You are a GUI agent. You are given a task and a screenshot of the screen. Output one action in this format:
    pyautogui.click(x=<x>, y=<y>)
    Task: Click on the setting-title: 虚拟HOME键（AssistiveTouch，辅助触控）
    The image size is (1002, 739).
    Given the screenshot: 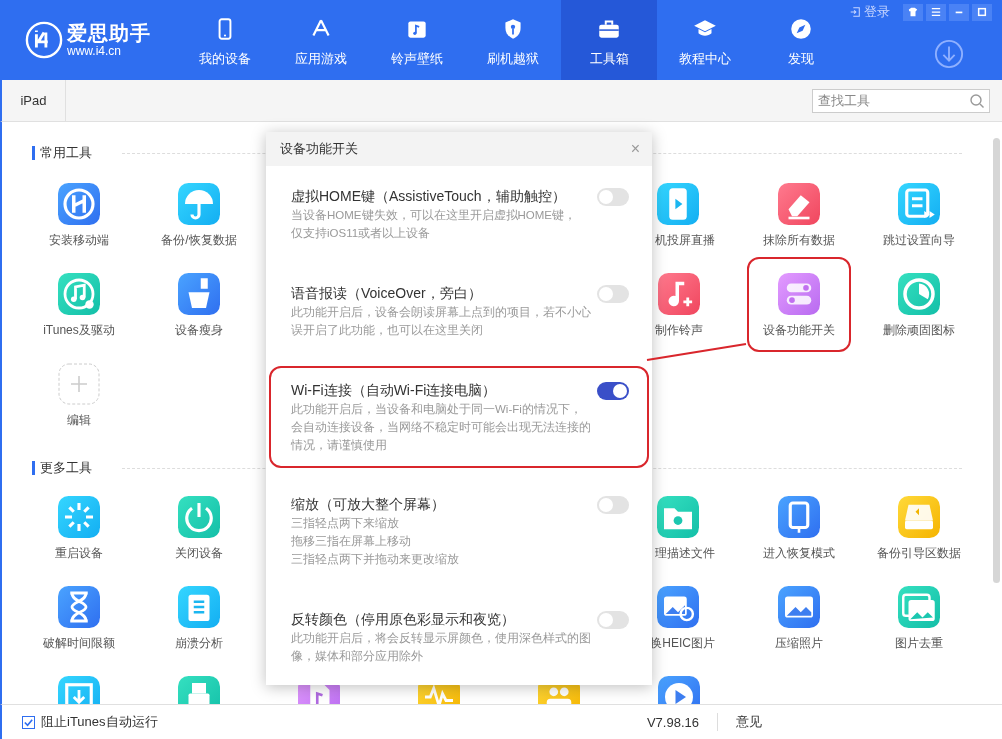 What is the action you would take?
    pyautogui.click(x=429, y=196)
    